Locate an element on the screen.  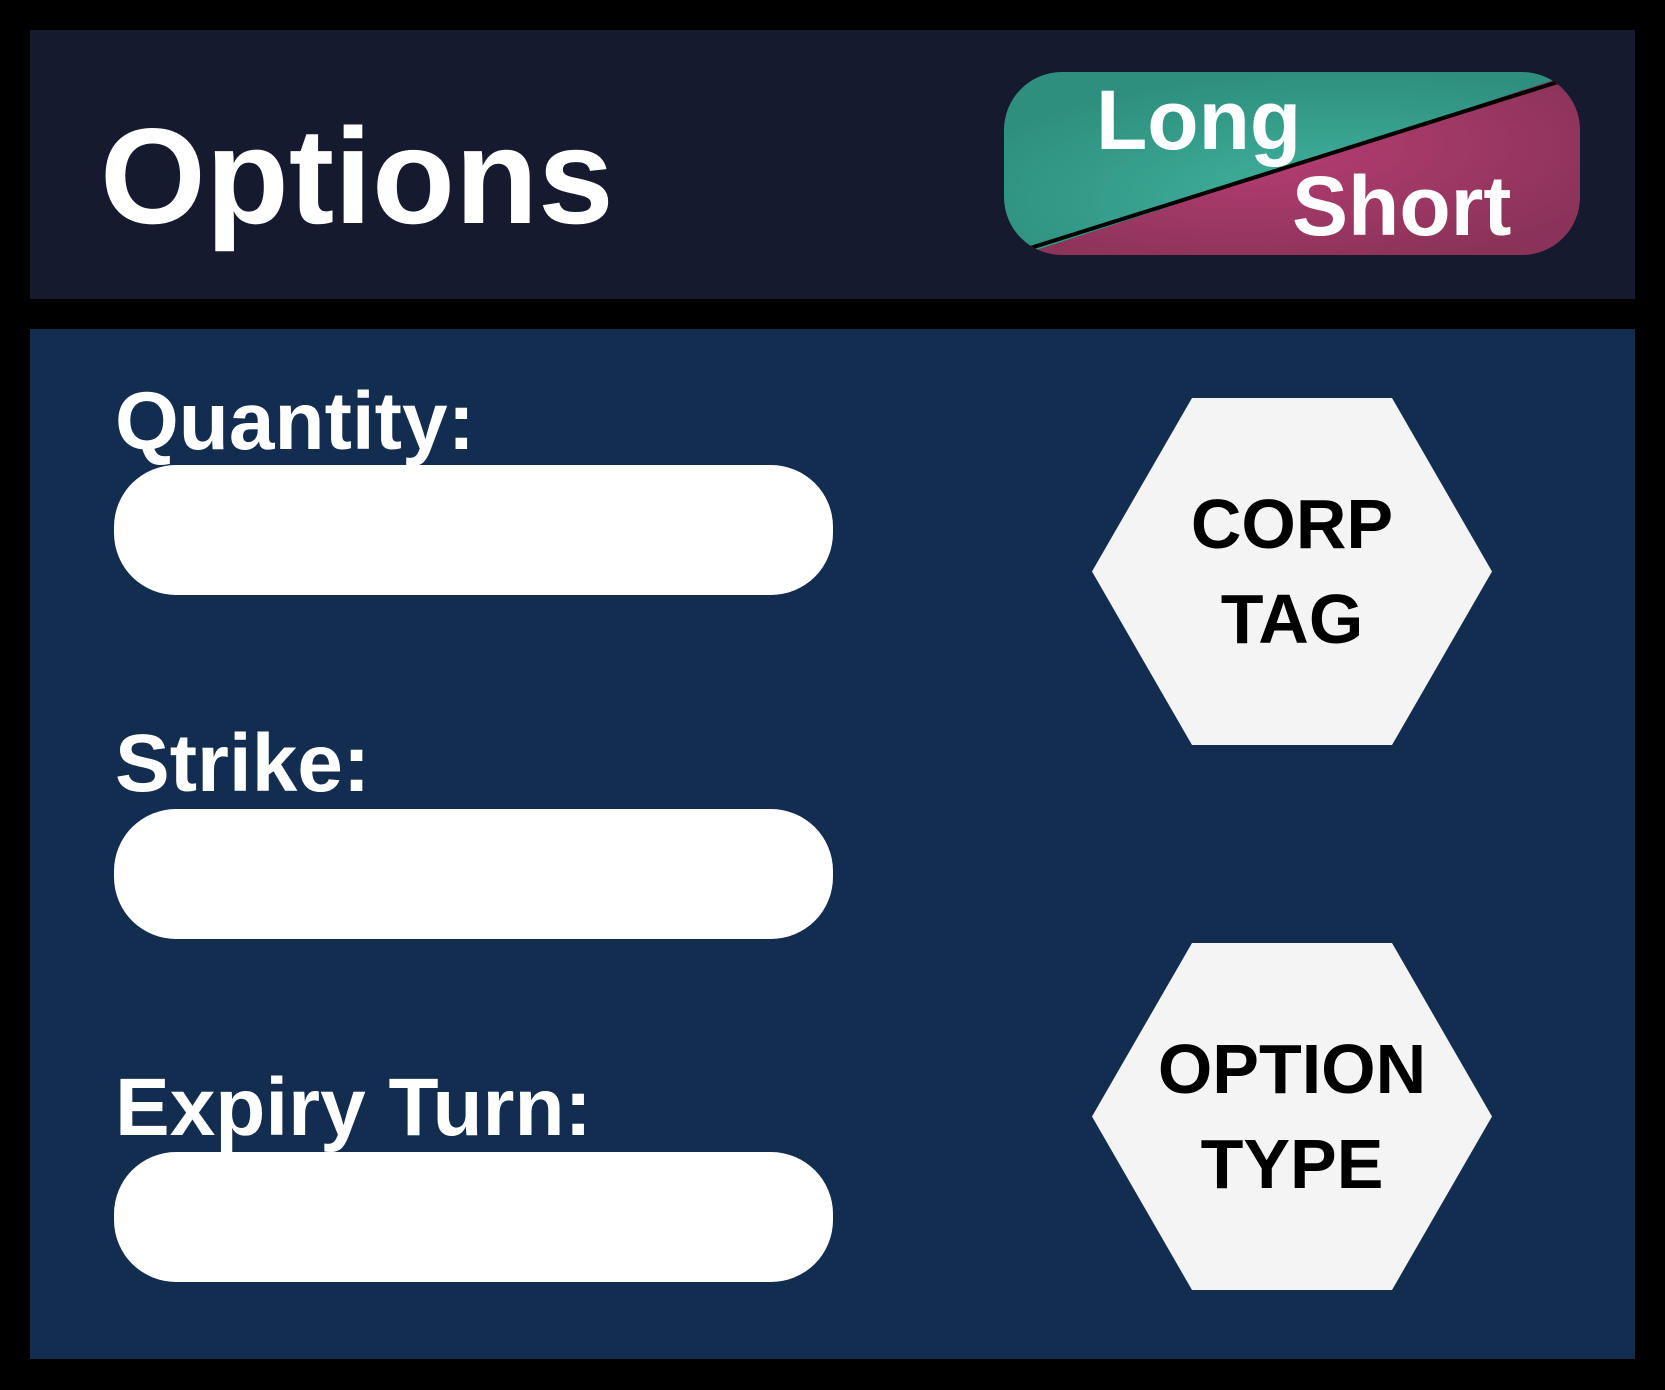
option-type-button: OPTION TYPE is located at coordinates (1292, 1116).